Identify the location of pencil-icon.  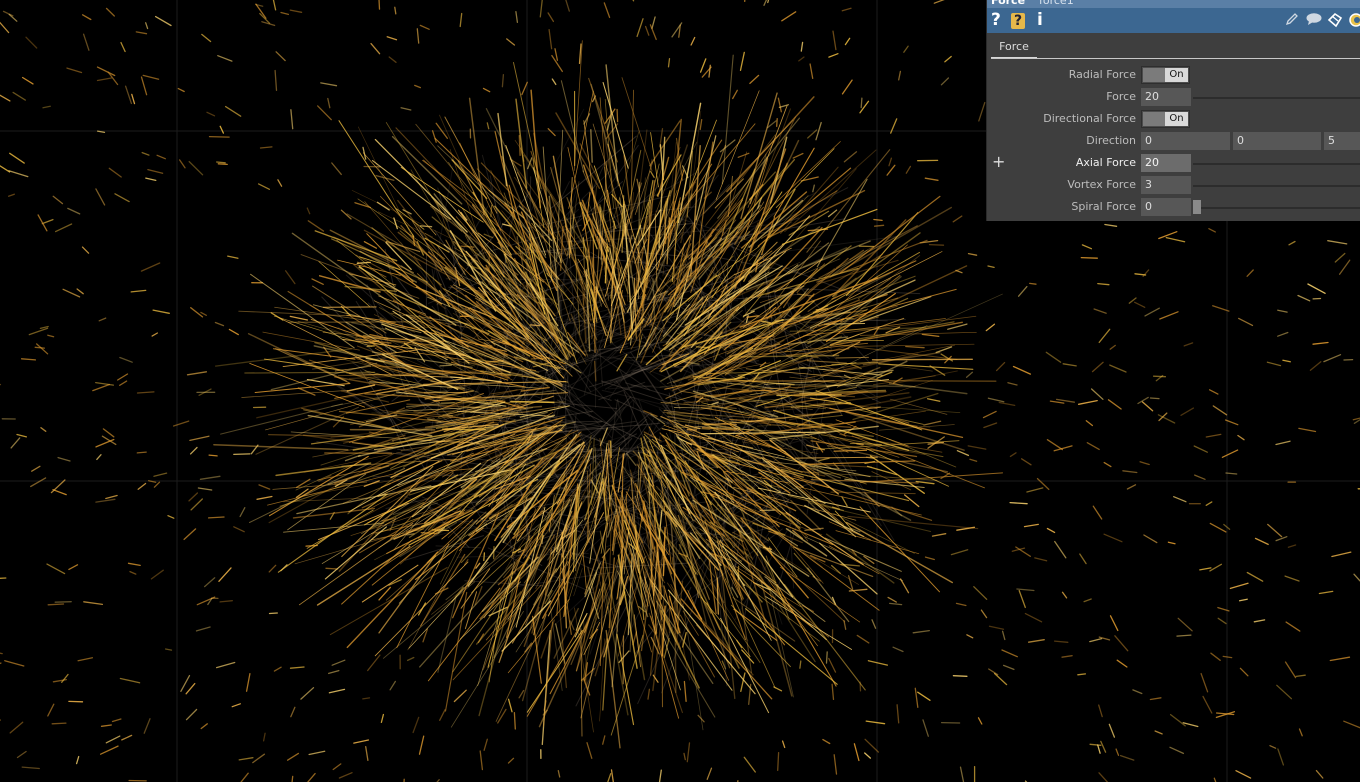
(1292, 19).